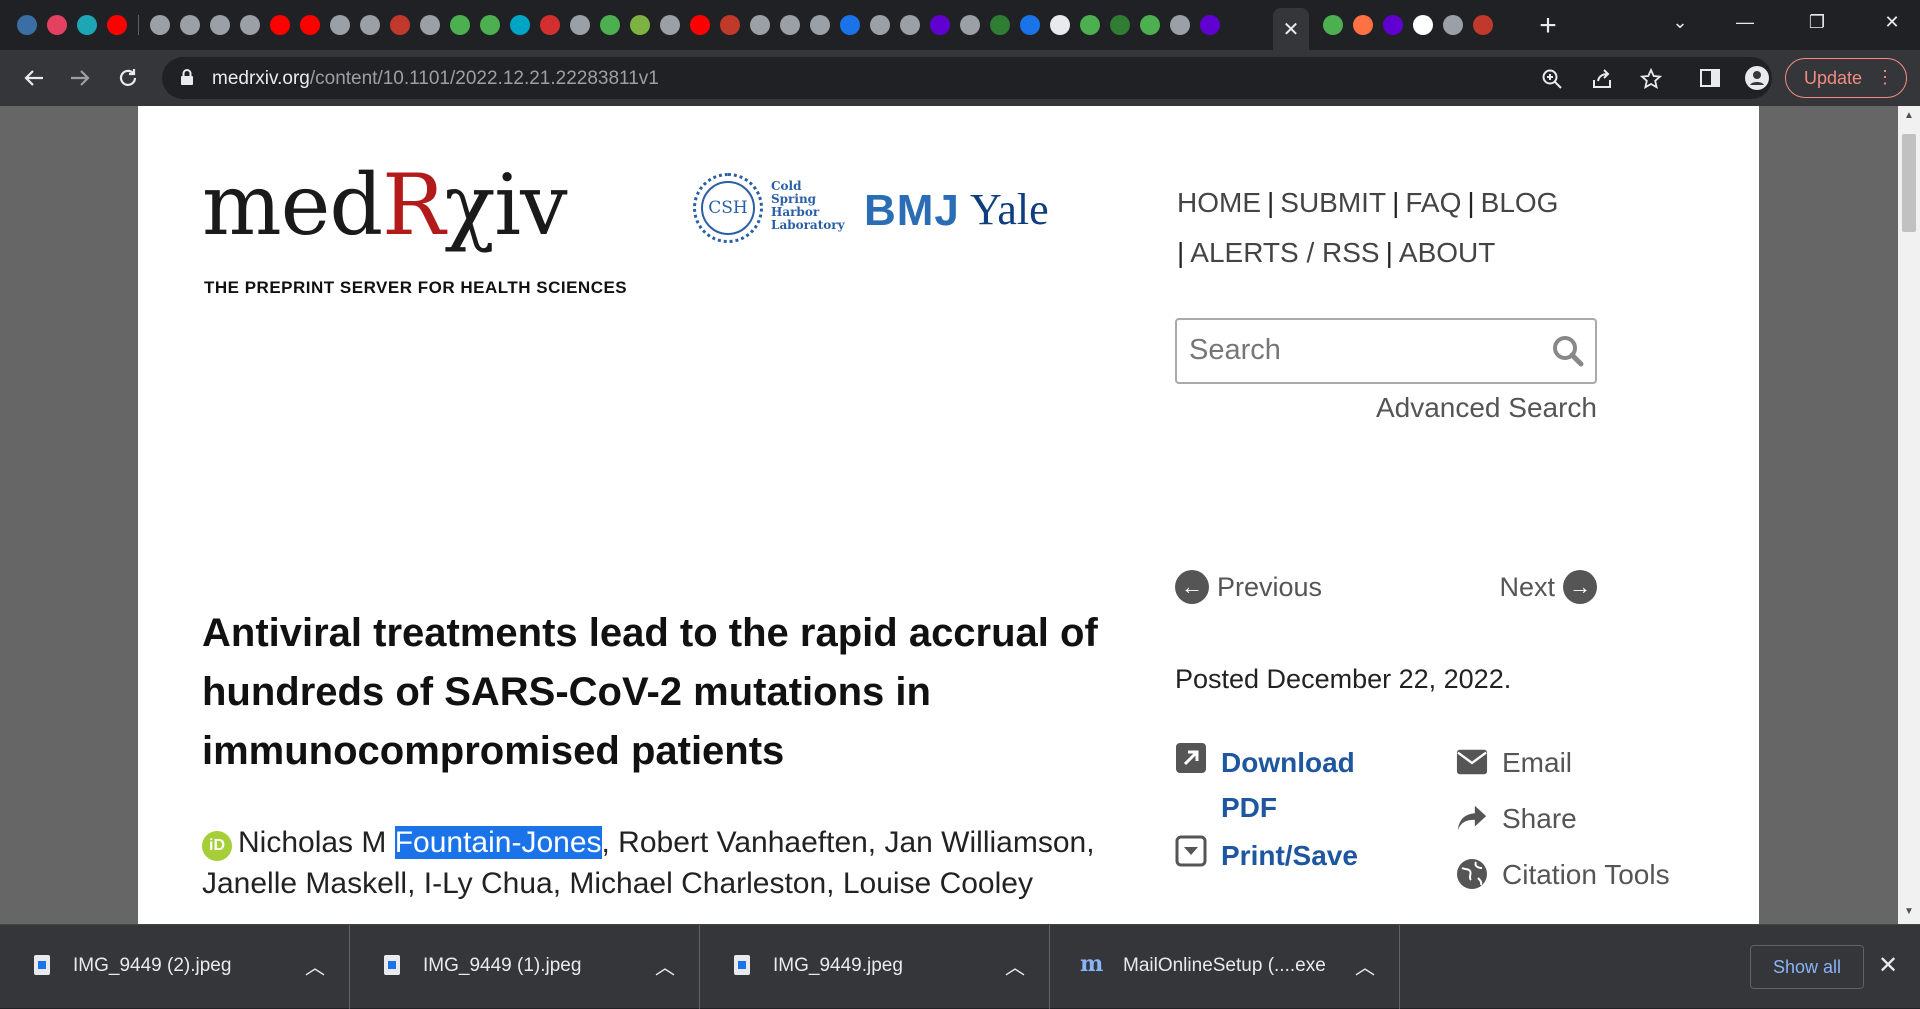 The image size is (1920, 1009). Describe the element at coordinates (1514, 762) in the screenshot. I see `email-link: Email` at that location.